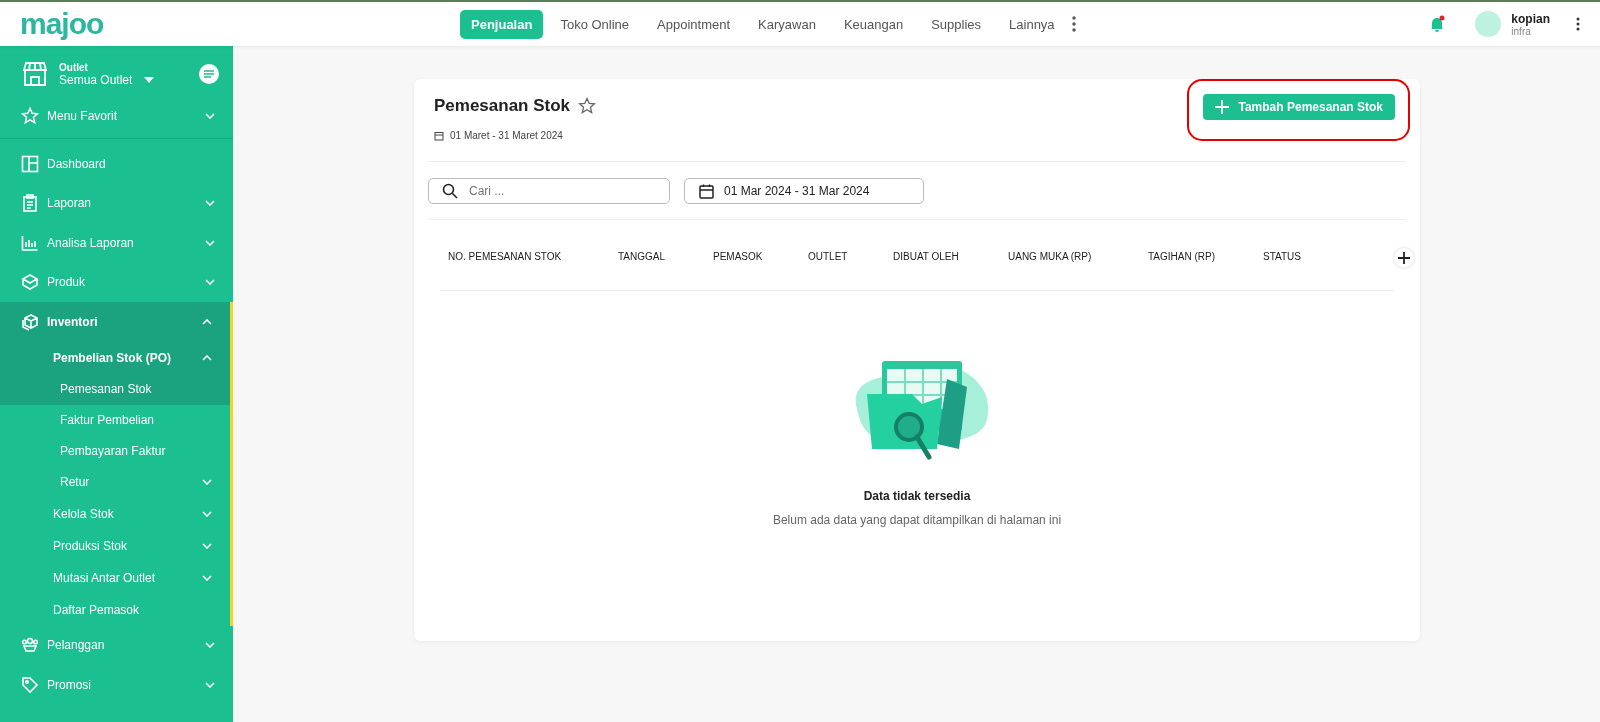 This screenshot has height=722, width=1600. What do you see at coordinates (35, 74) in the screenshot?
I see `store-icon` at bounding box center [35, 74].